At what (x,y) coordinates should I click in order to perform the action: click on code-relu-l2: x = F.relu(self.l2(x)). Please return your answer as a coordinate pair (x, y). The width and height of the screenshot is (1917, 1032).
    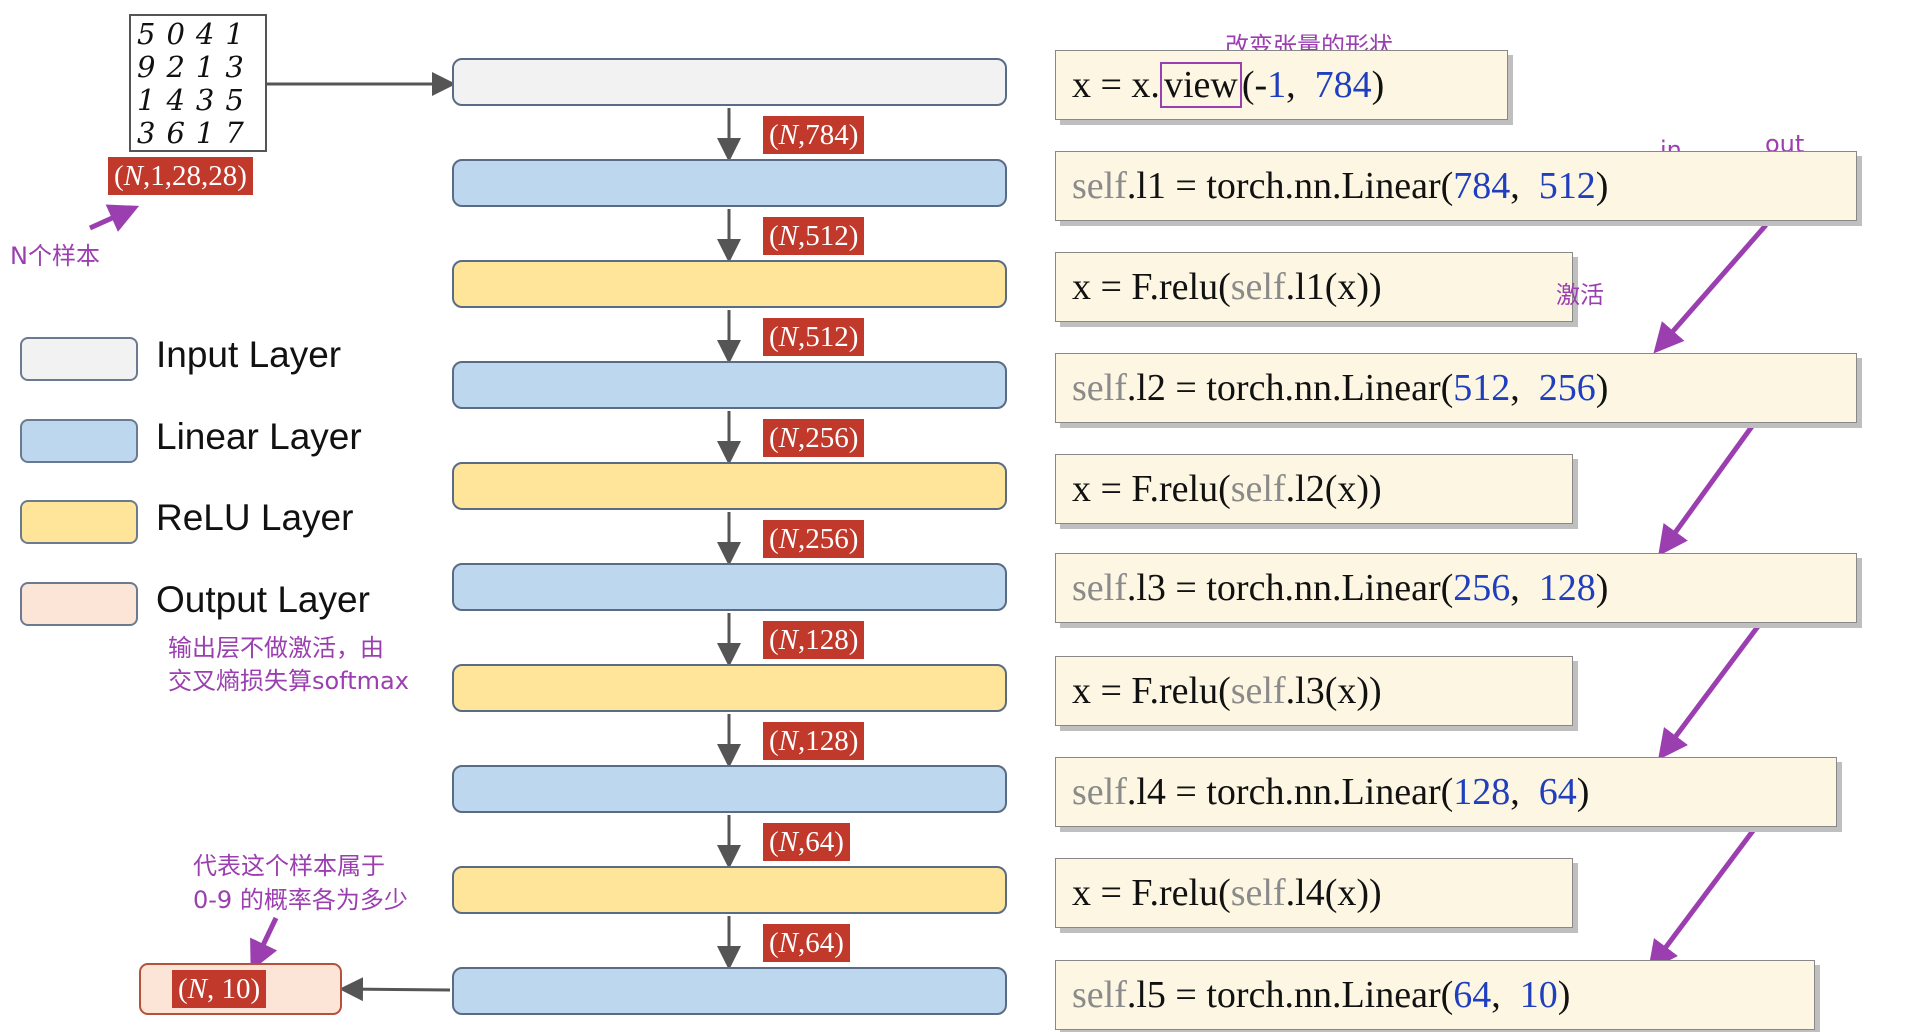
    Looking at the image, I should click on (1314, 489).